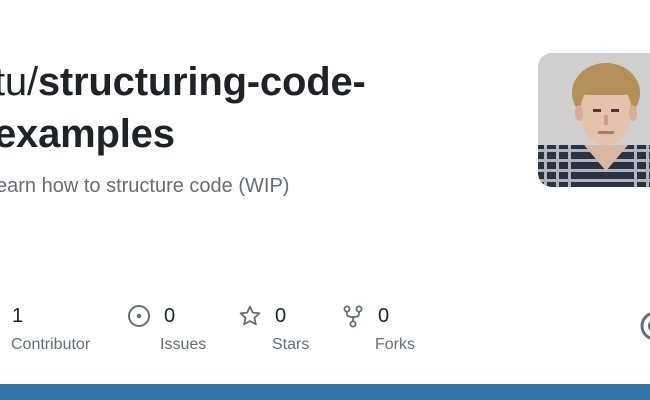  What do you see at coordinates (353, 316) in the screenshot?
I see `repo-forked-icon` at bounding box center [353, 316].